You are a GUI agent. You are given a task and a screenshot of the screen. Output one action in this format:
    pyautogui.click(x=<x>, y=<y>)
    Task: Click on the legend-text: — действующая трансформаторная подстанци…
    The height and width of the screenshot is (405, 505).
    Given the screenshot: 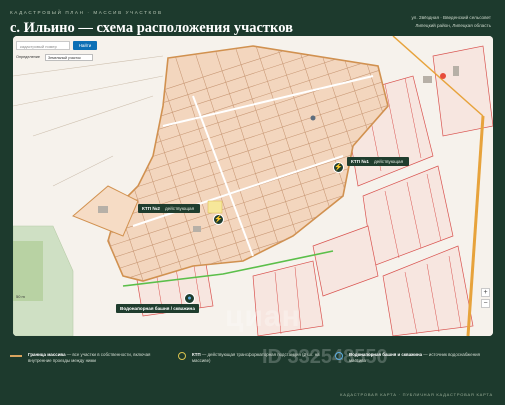 What is the action you would take?
    pyautogui.click(x=256, y=357)
    